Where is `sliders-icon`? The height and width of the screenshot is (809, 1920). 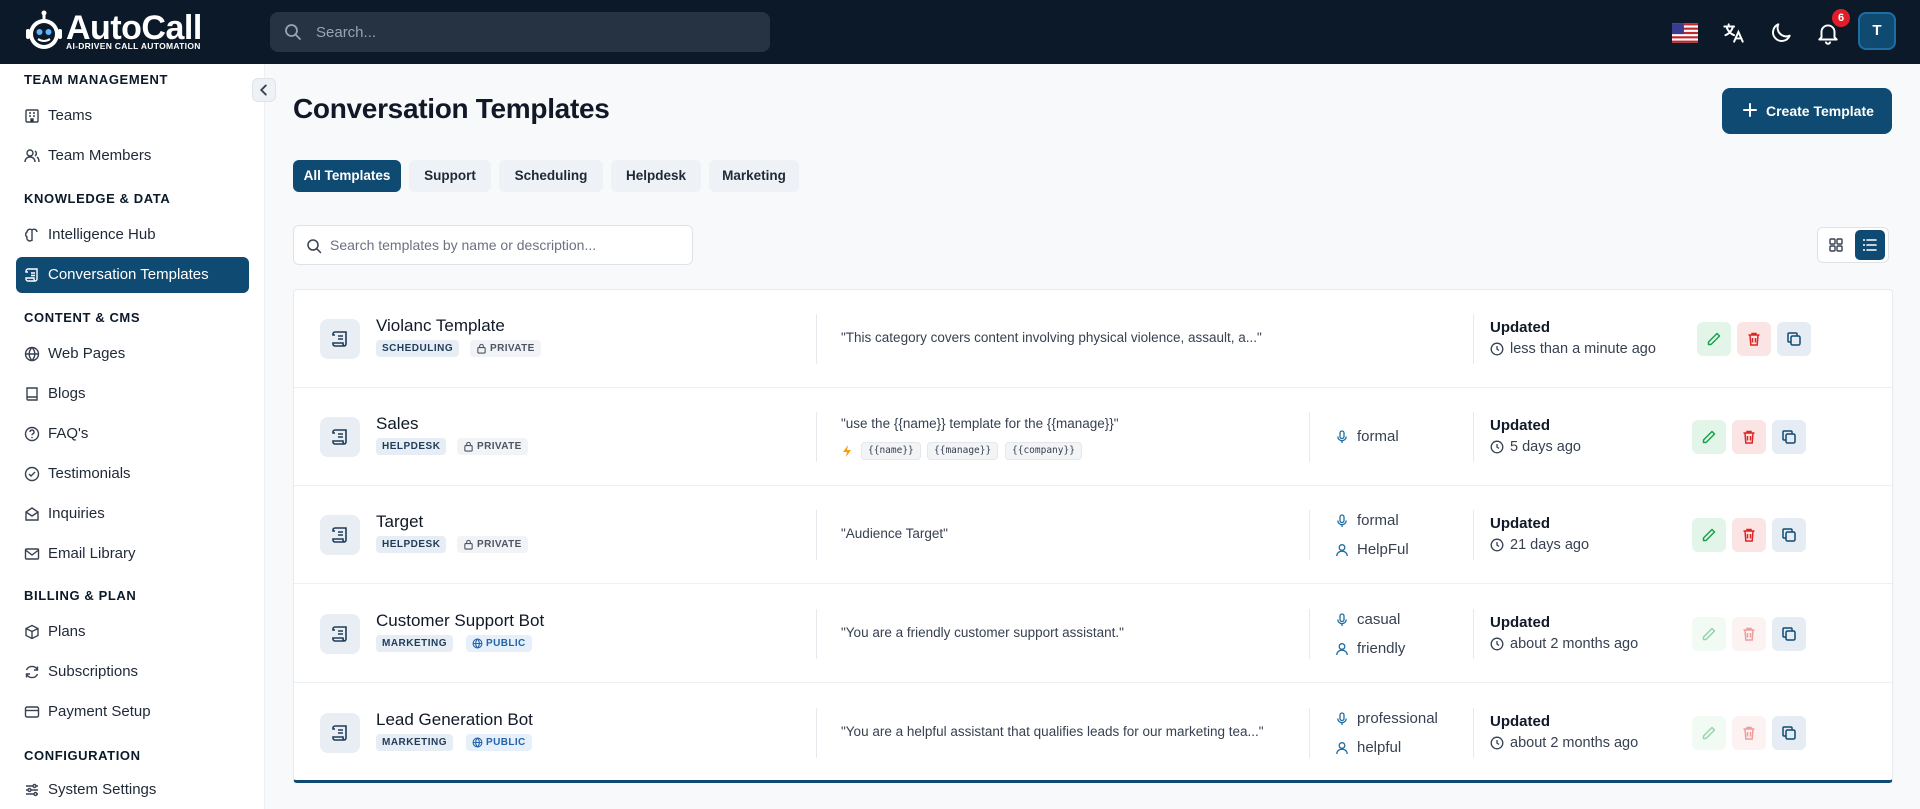 sliders-icon is located at coordinates (32, 790).